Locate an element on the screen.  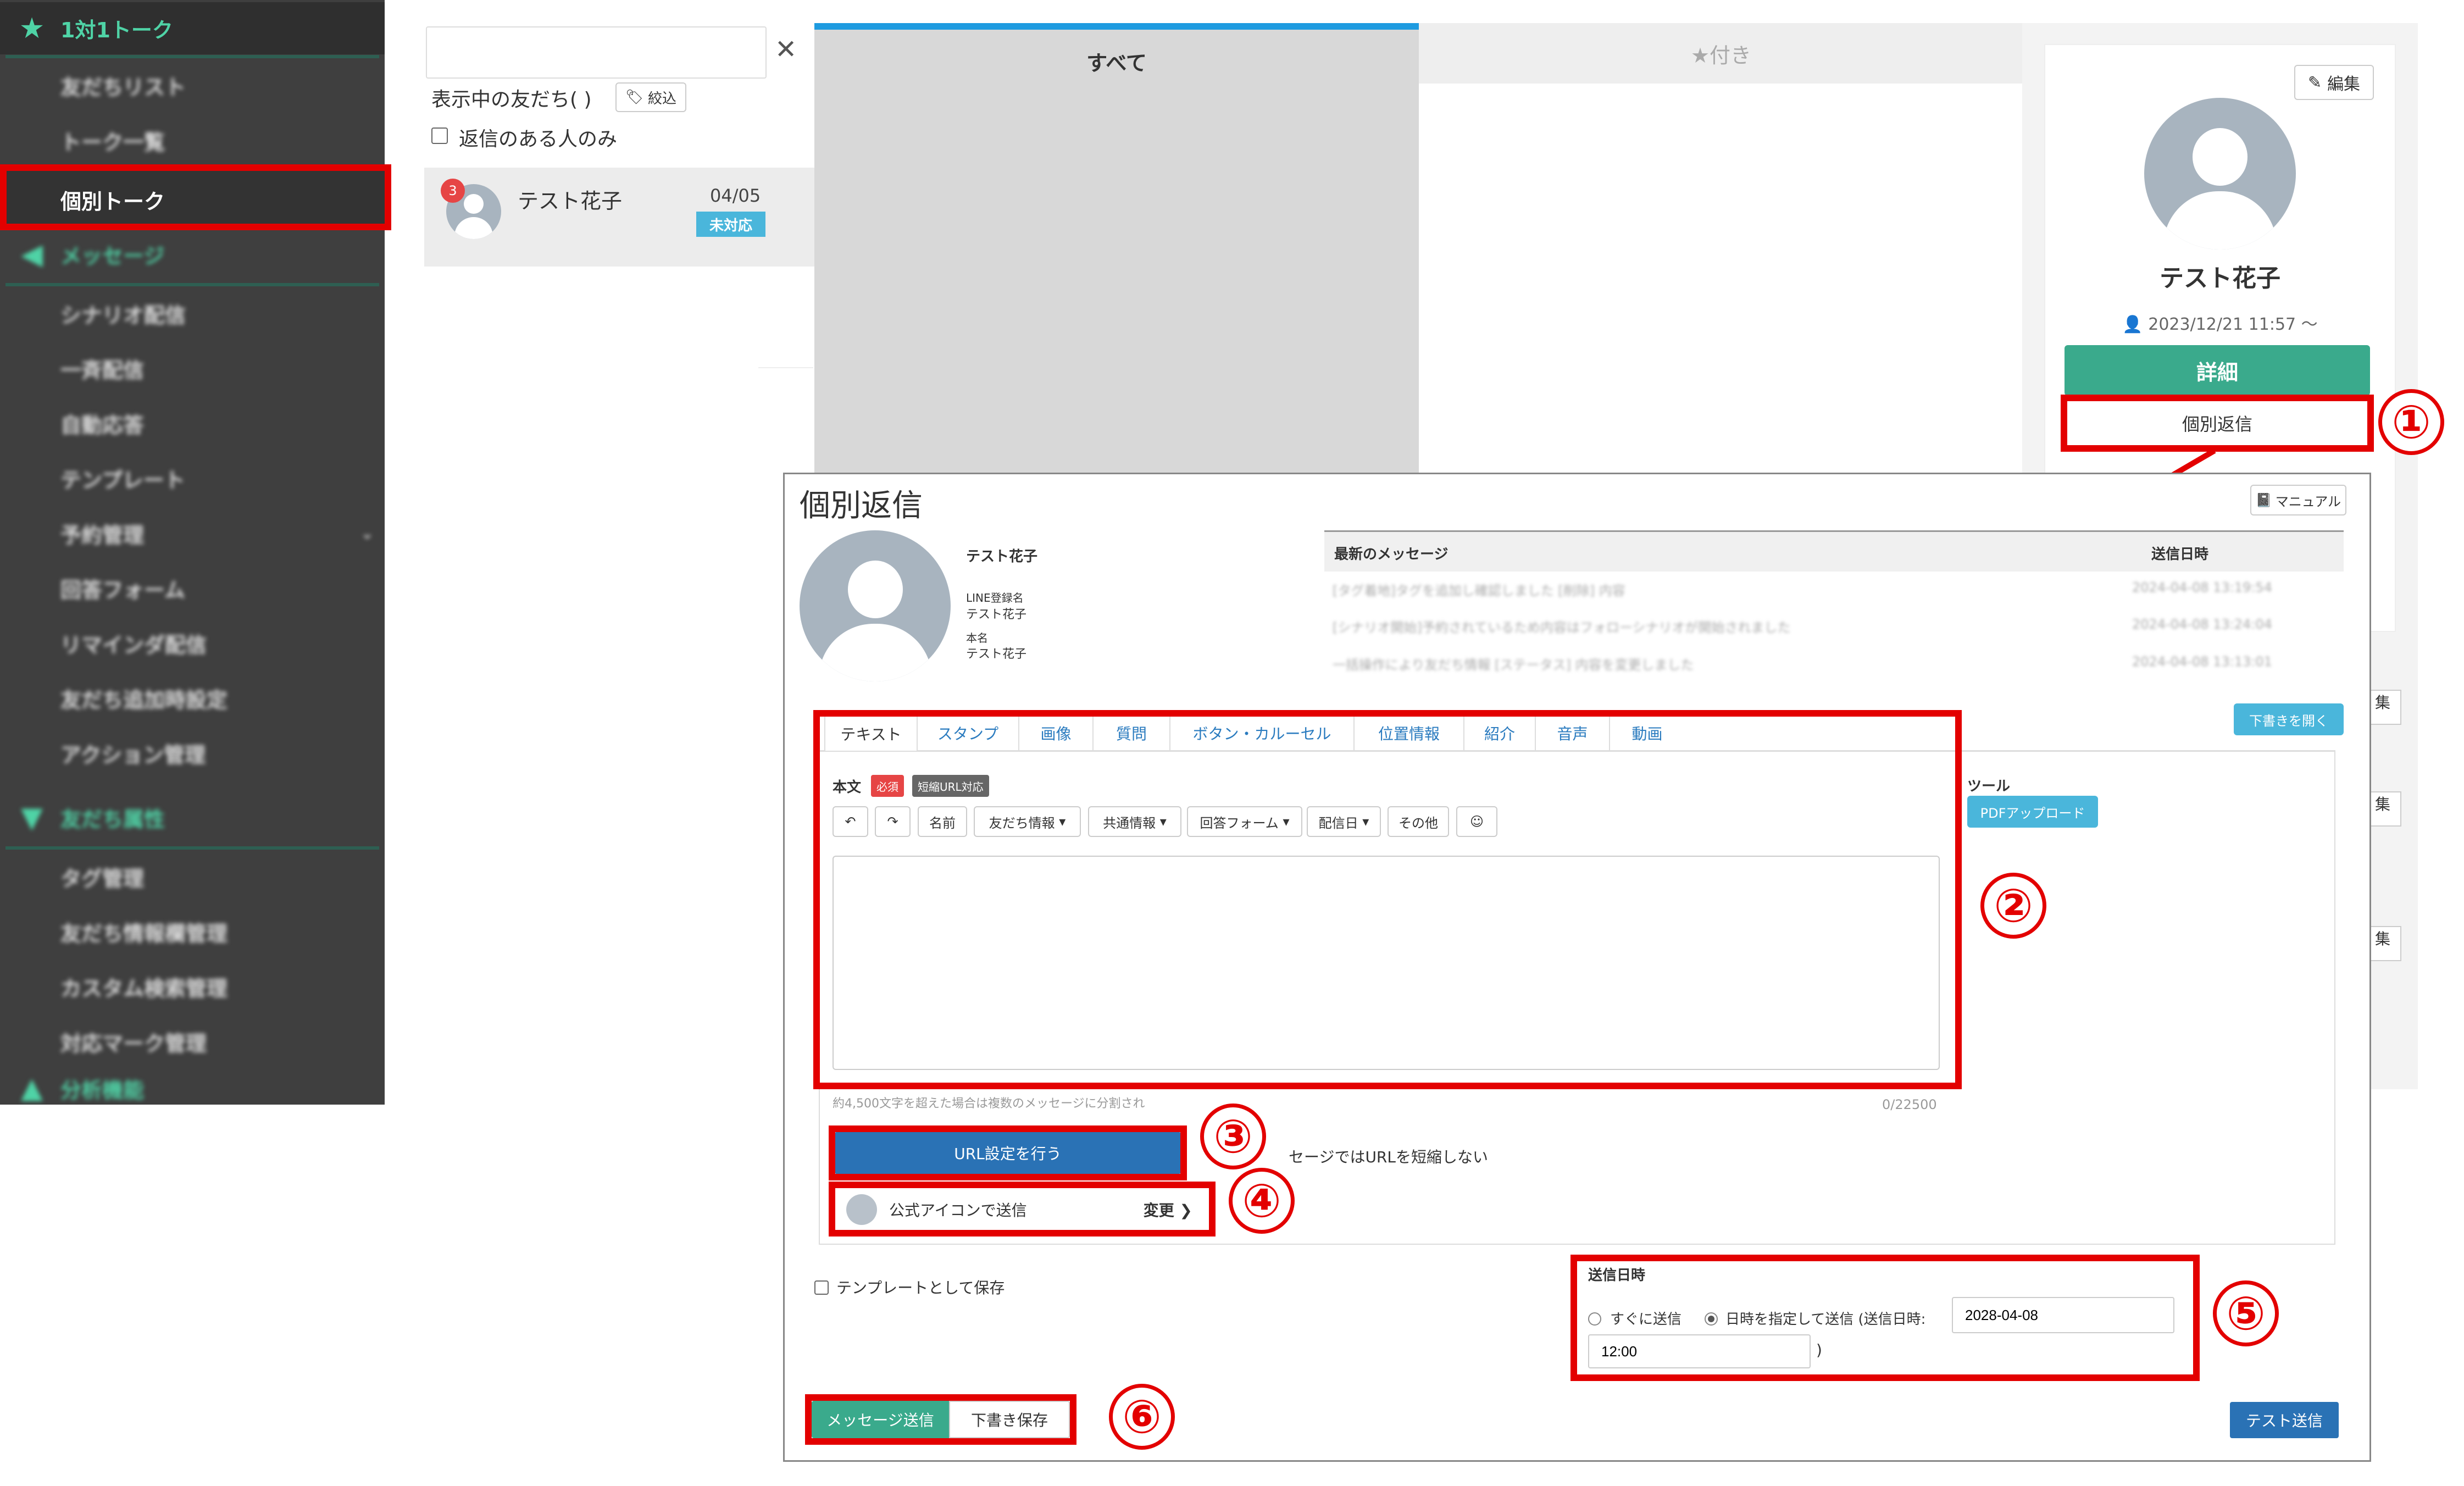
modal-title: 個別返信 is located at coordinates (861, 506).